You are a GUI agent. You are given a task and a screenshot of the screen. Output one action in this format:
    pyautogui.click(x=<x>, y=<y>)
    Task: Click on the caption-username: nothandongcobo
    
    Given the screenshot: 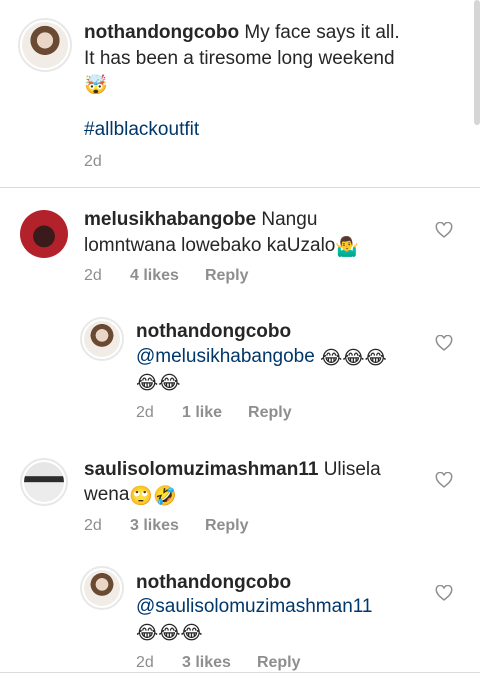 What is the action you would take?
    pyautogui.click(x=161, y=32)
    